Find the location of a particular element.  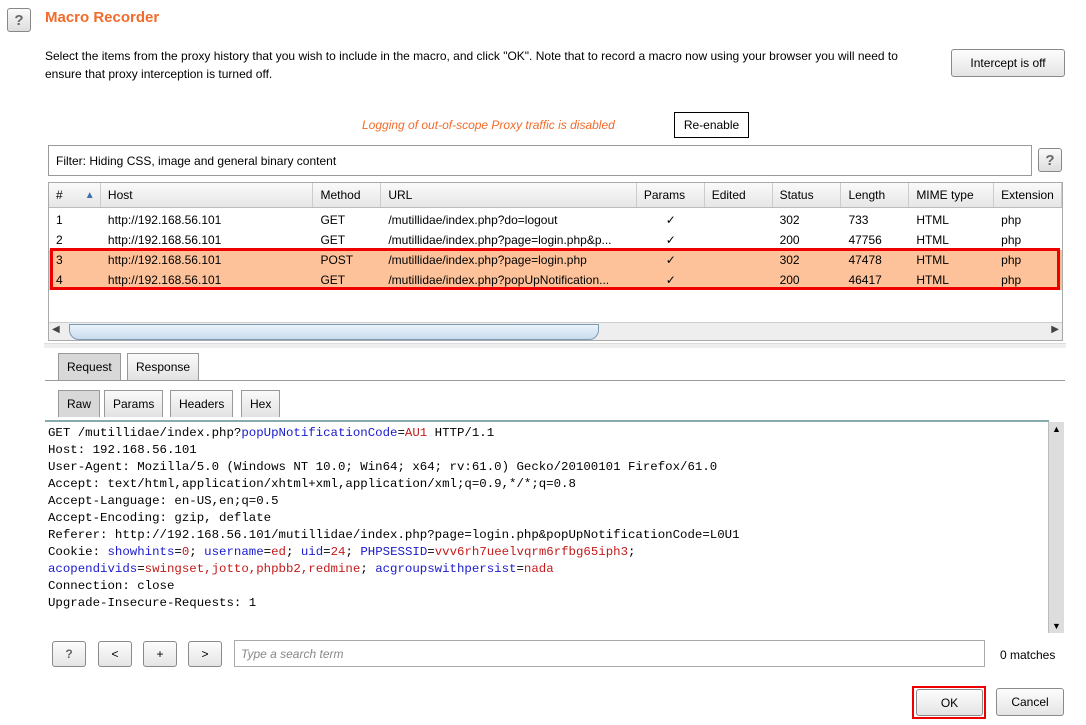

request-line: Host: 192.168.56.101 is located at coordinates (547, 450).